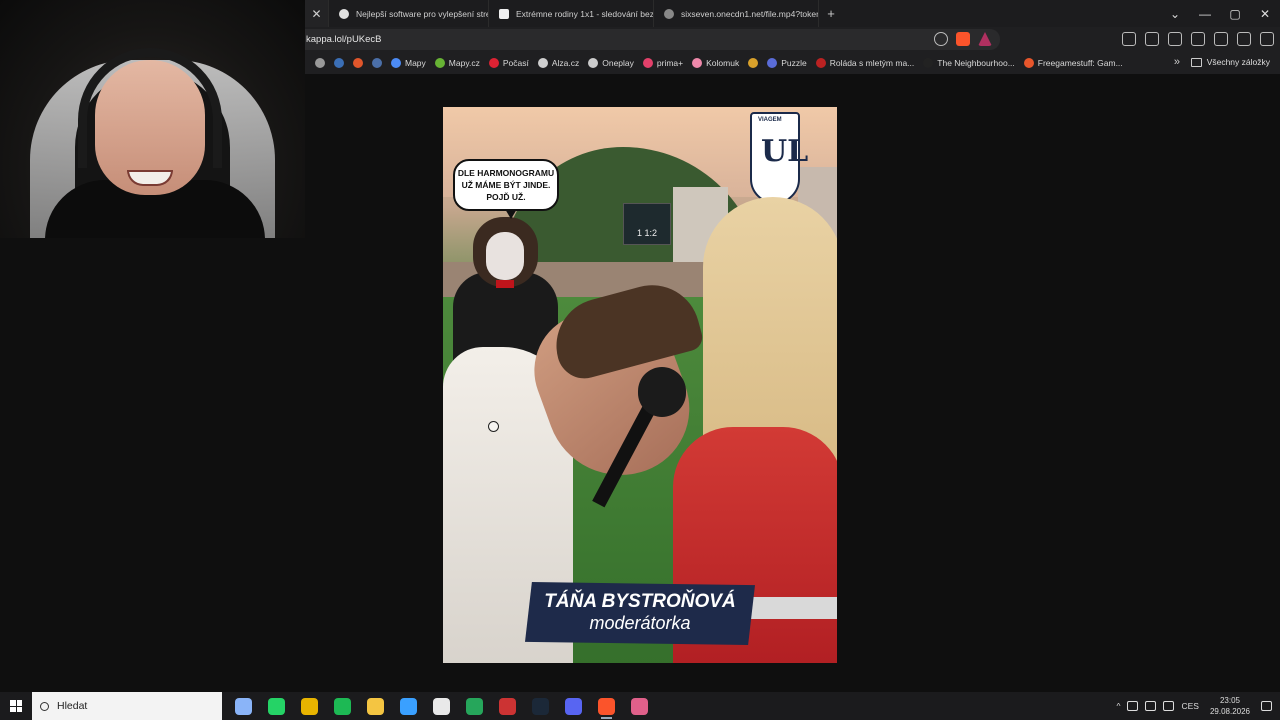  What do you see at coordinates (640, 601) in the screenshot?
I see `caption-name: TÁŇA BYSTROŇOVÁ` at bounding box center [640, 601].